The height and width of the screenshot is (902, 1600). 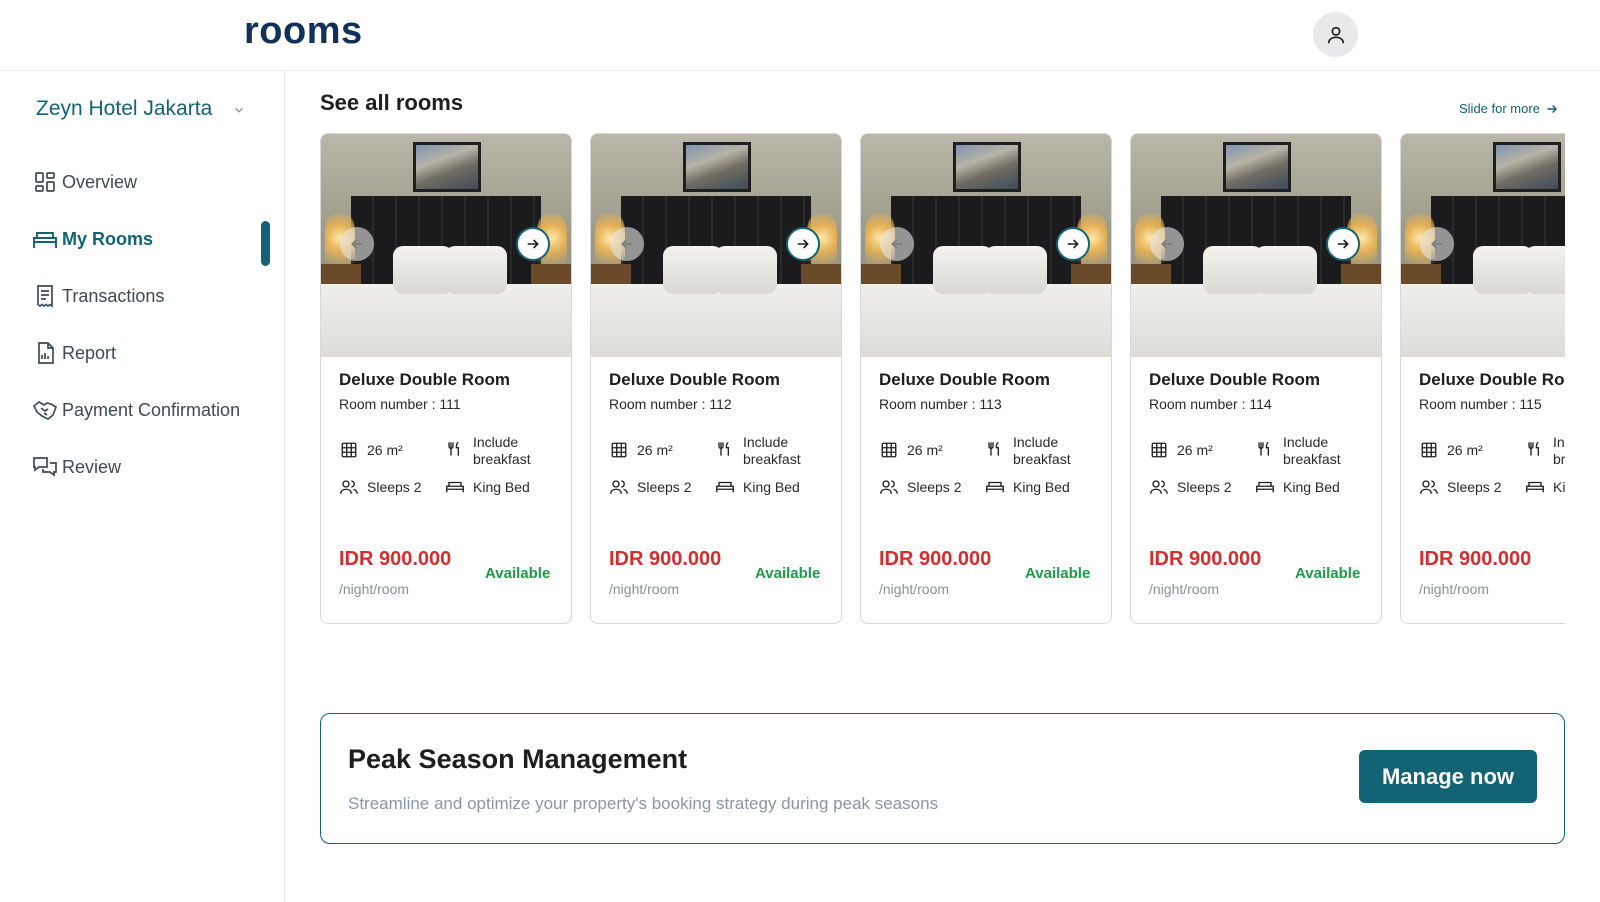 I want to click on peak-season-title: Peak Season Management, so click(x=518, y=759).